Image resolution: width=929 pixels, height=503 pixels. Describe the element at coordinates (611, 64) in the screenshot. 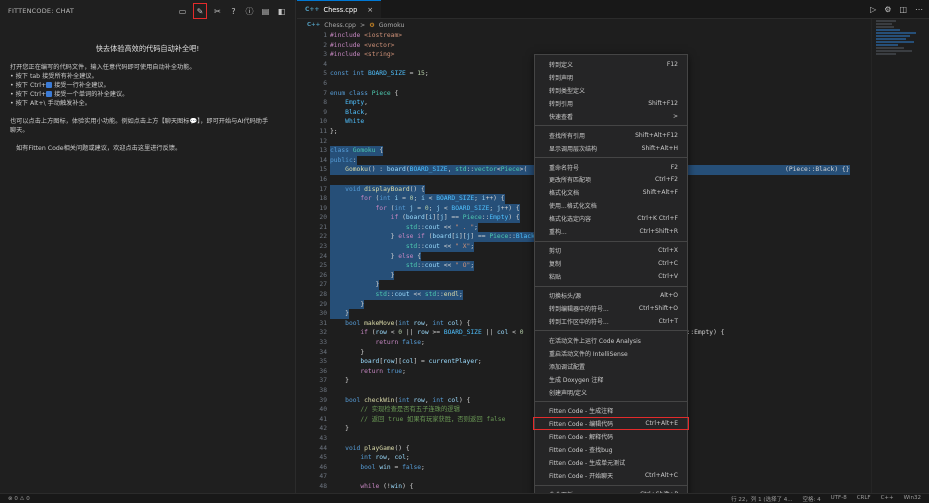

I see `menu-item: 转到定义 F12` at that location.